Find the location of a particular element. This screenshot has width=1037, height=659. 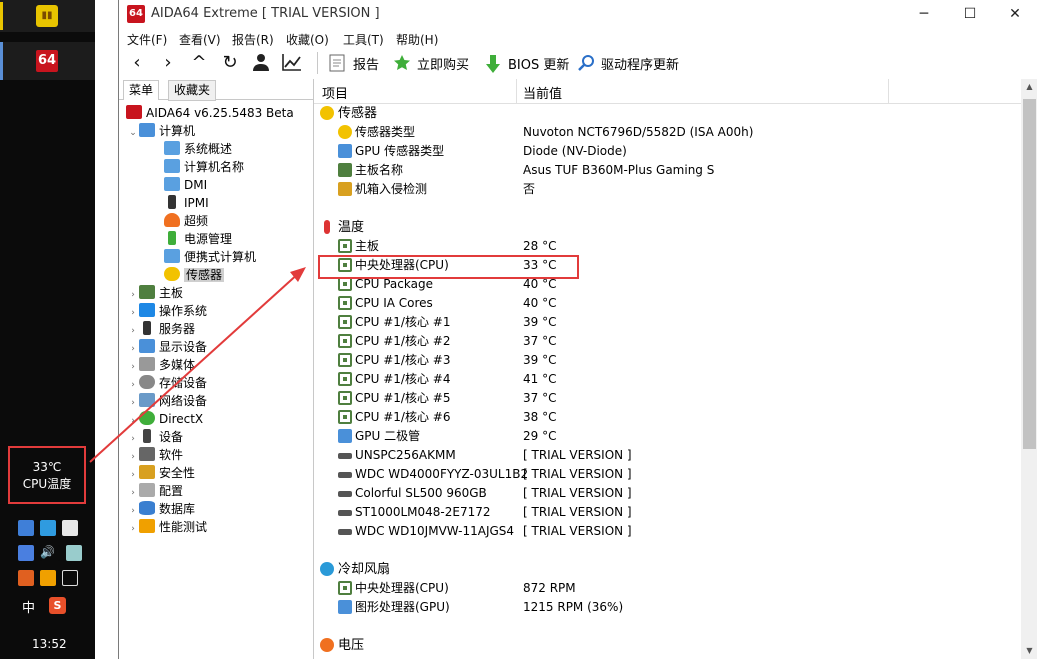

driver-update-button: 驱动程序更新 is located at coordinates (628, 63).